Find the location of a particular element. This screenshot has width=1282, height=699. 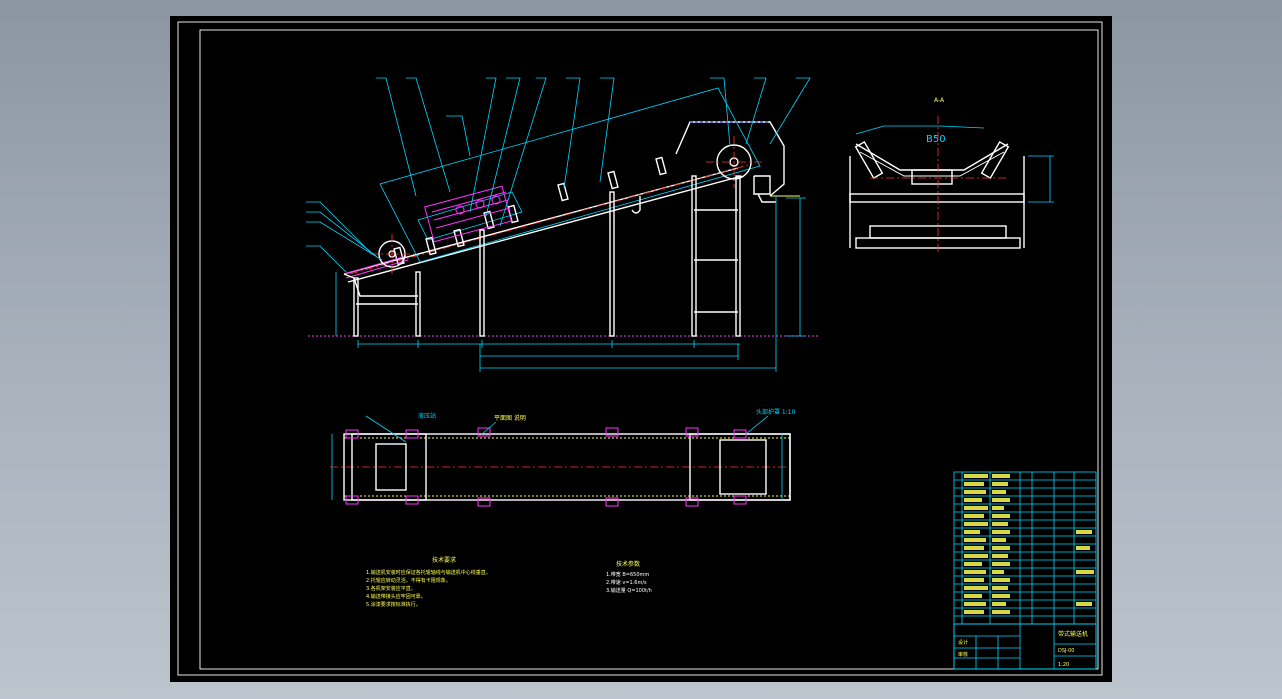

wing-idler-right is located at coordinates (995, 160).